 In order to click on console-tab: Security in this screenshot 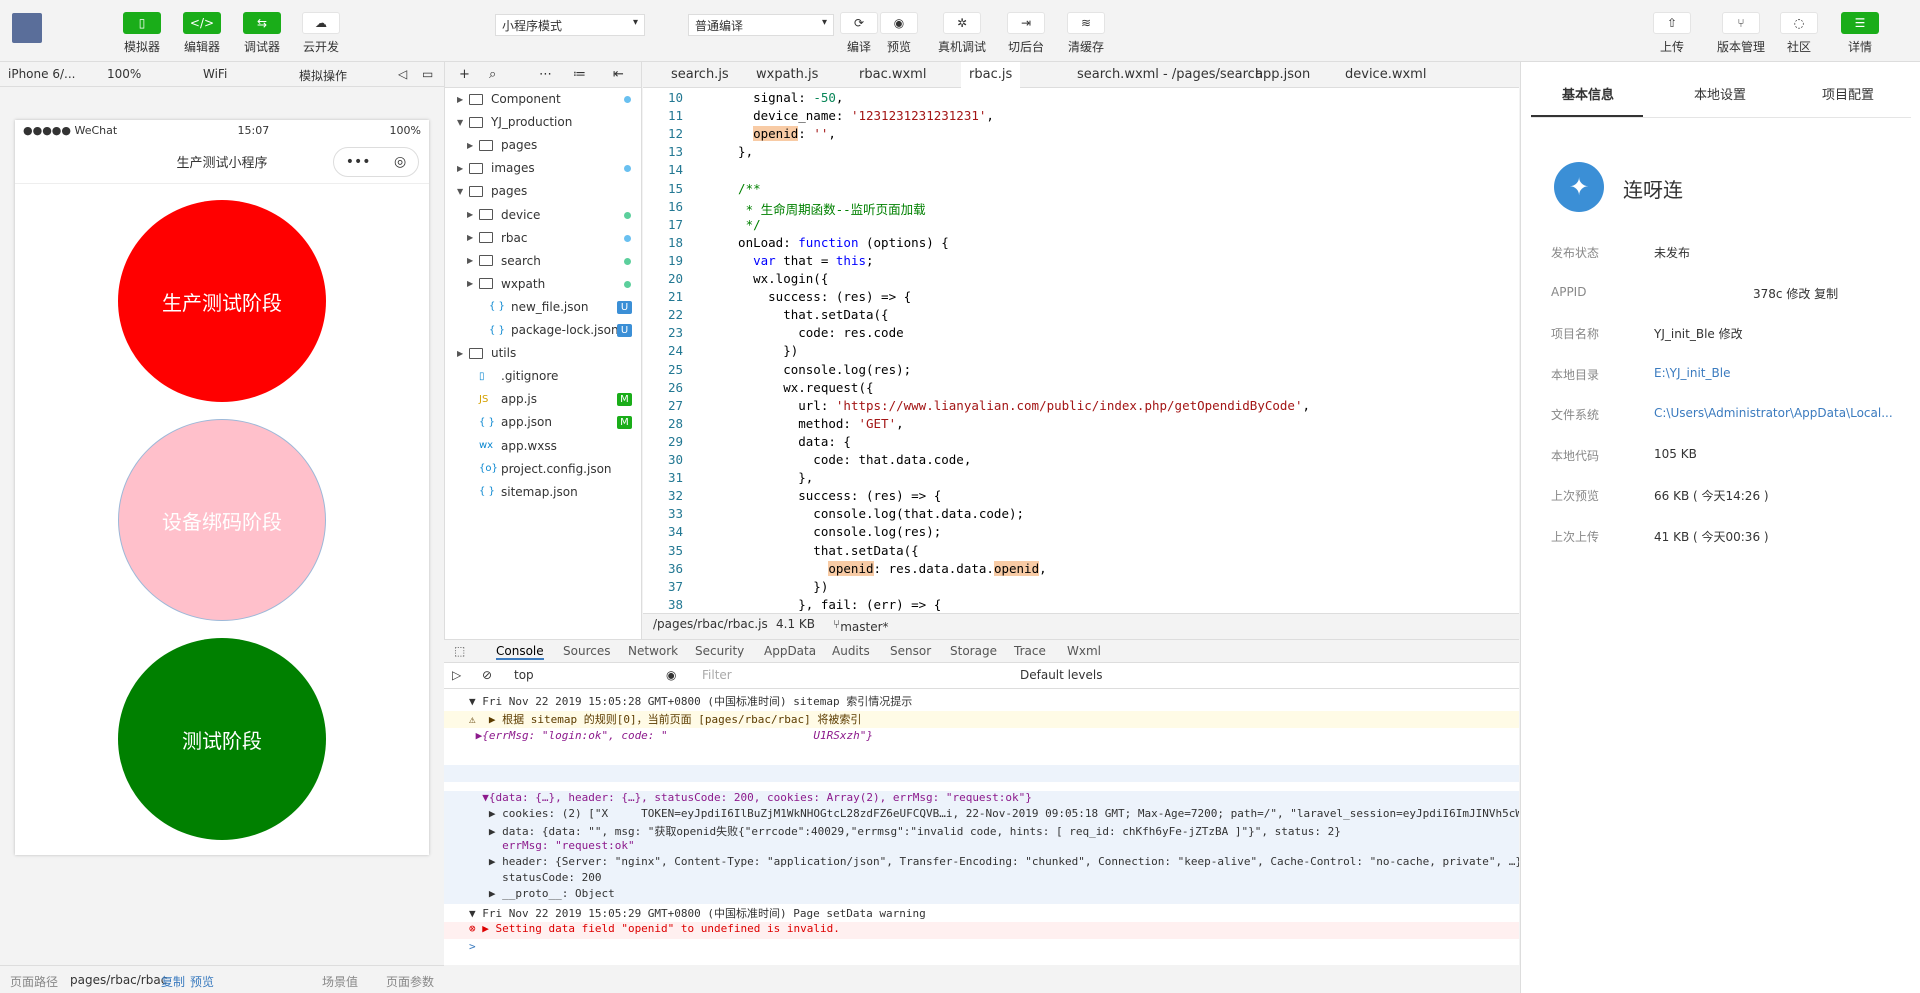, I will do `click(719, 651)`.